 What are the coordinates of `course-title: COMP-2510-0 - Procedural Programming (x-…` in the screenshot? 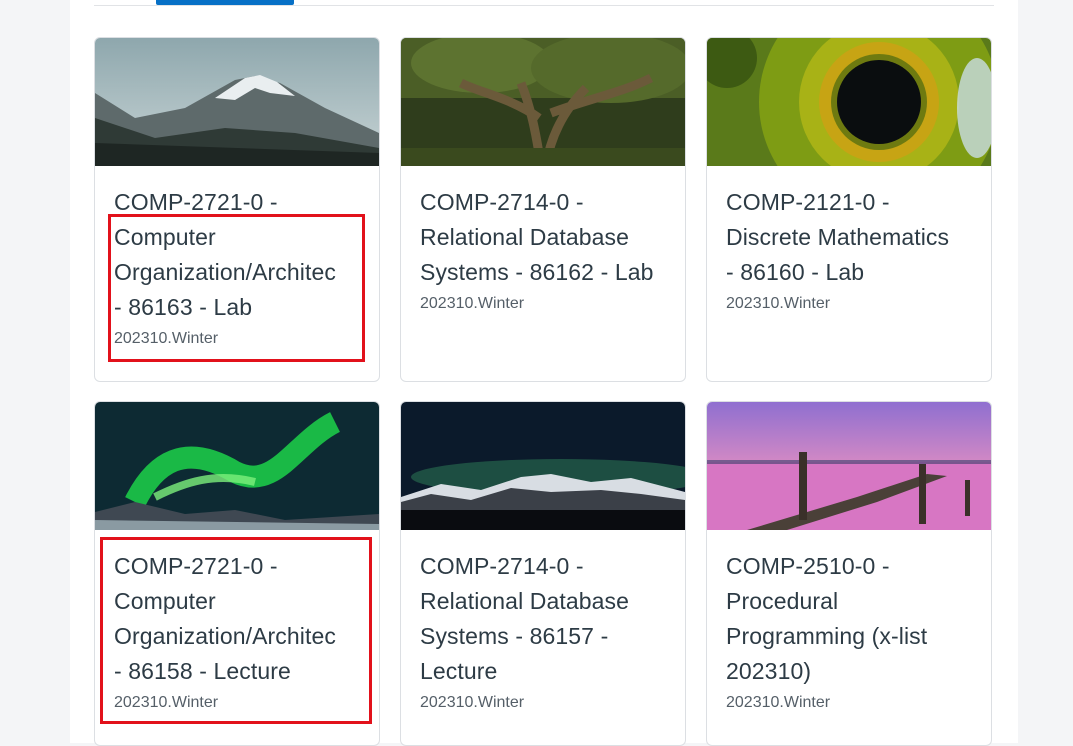 It's located at (853, 619).